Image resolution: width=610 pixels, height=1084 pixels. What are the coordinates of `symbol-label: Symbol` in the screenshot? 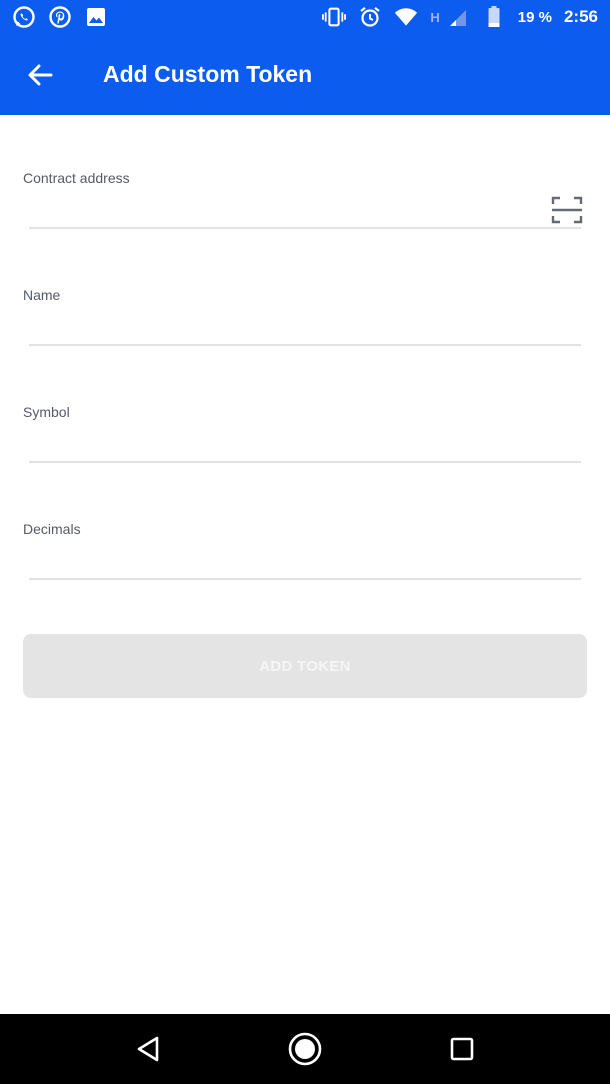 It's located at (46, 412).